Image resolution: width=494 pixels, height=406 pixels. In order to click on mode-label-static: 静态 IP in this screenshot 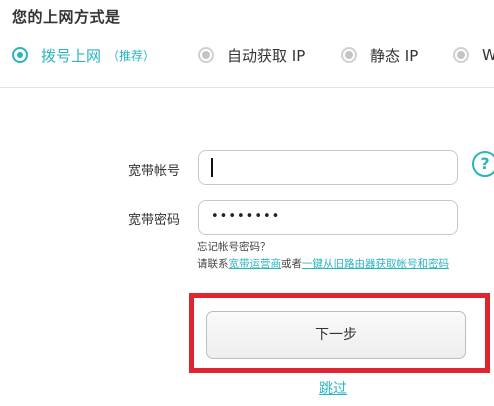, I will do `click(394, 55)`.